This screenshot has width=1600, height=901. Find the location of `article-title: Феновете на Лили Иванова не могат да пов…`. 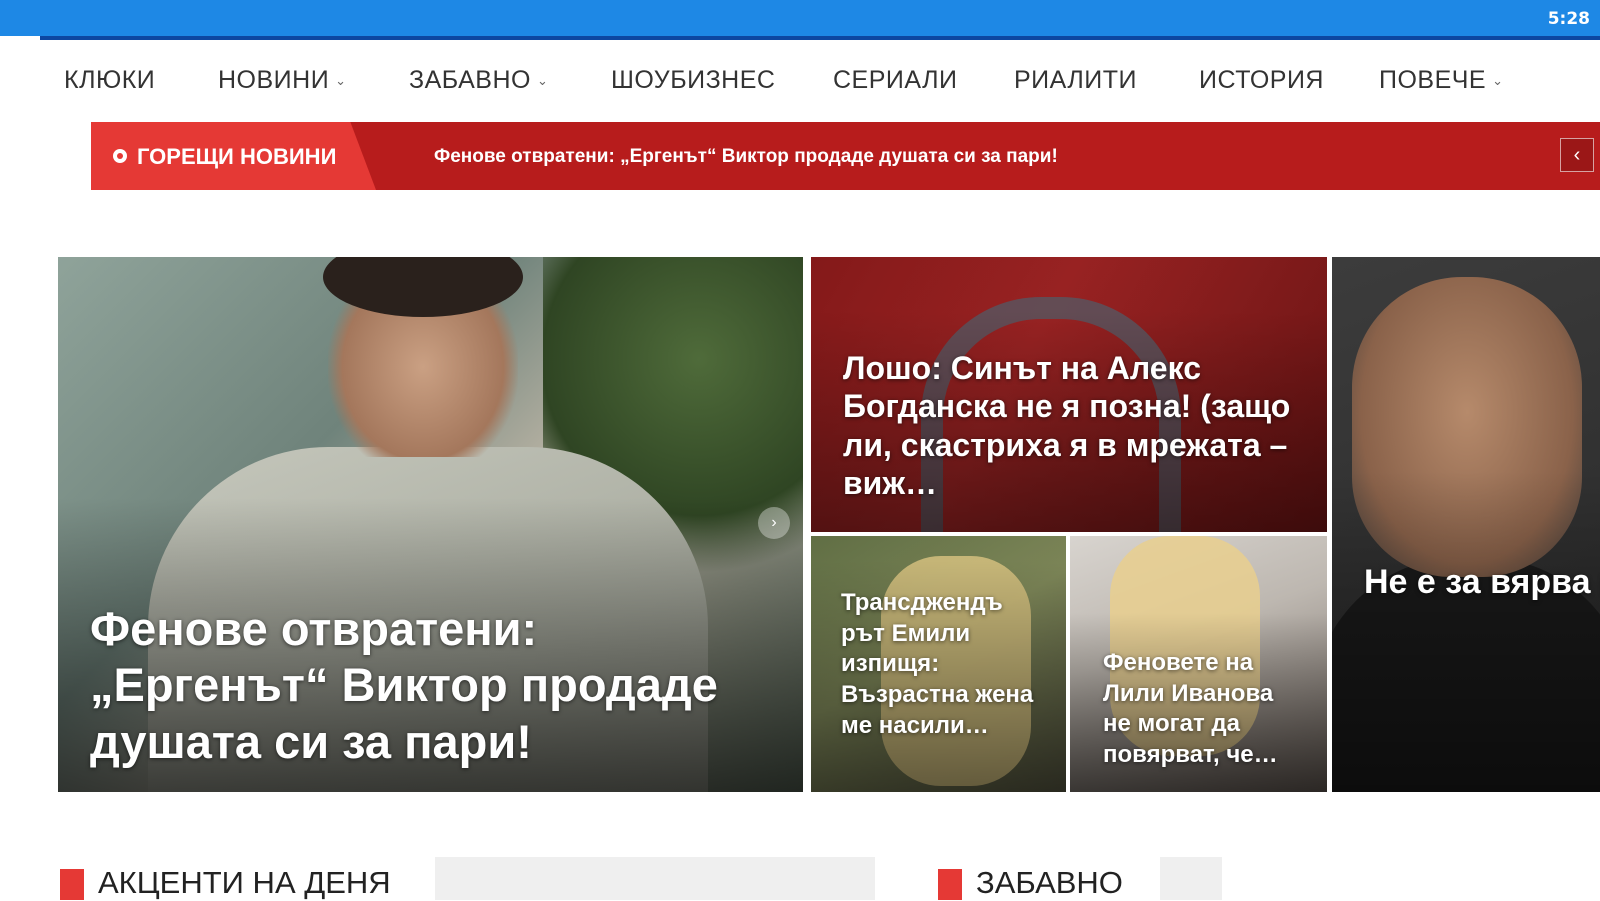

article-title: Феновете на Лили Иванова не могат да пов… is located at coordinates (1203, 709).